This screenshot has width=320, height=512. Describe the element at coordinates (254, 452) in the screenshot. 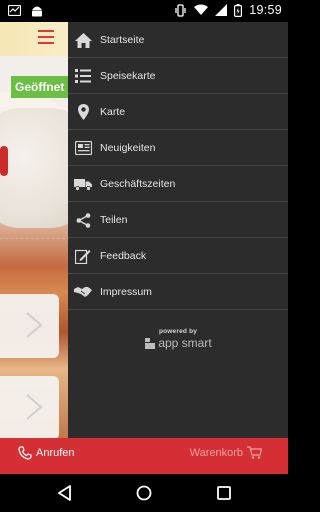

I see `shopping-cart-icon` at that location.